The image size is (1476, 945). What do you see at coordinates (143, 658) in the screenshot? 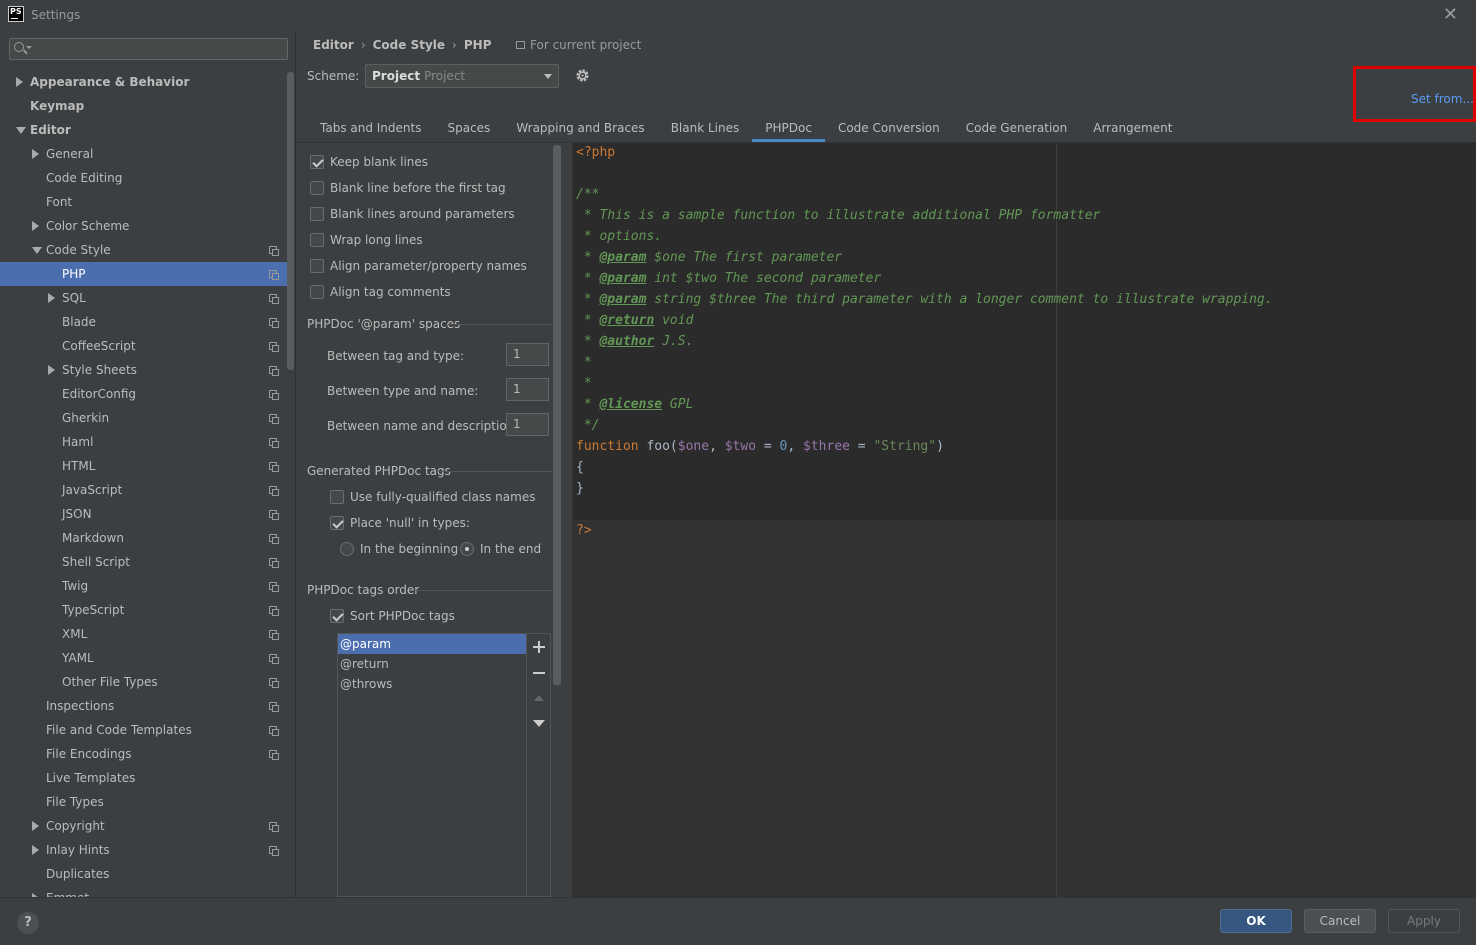
I see `sidebar-item-yaml: YAML` at bounding box center [143, 658].